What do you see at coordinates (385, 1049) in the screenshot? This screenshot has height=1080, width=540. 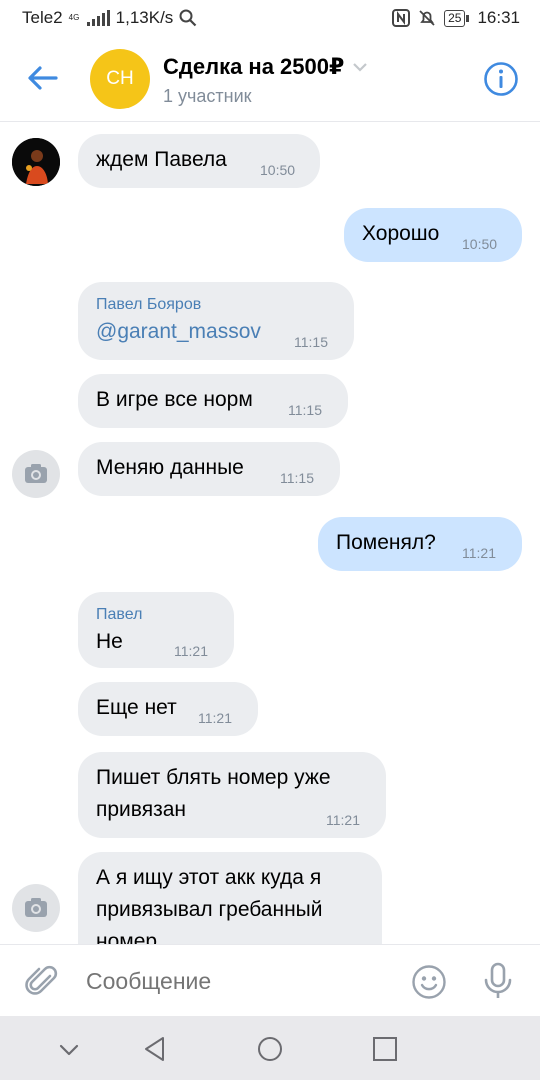 I see `nav-recents-icon` at bounding box center [385, 1049].